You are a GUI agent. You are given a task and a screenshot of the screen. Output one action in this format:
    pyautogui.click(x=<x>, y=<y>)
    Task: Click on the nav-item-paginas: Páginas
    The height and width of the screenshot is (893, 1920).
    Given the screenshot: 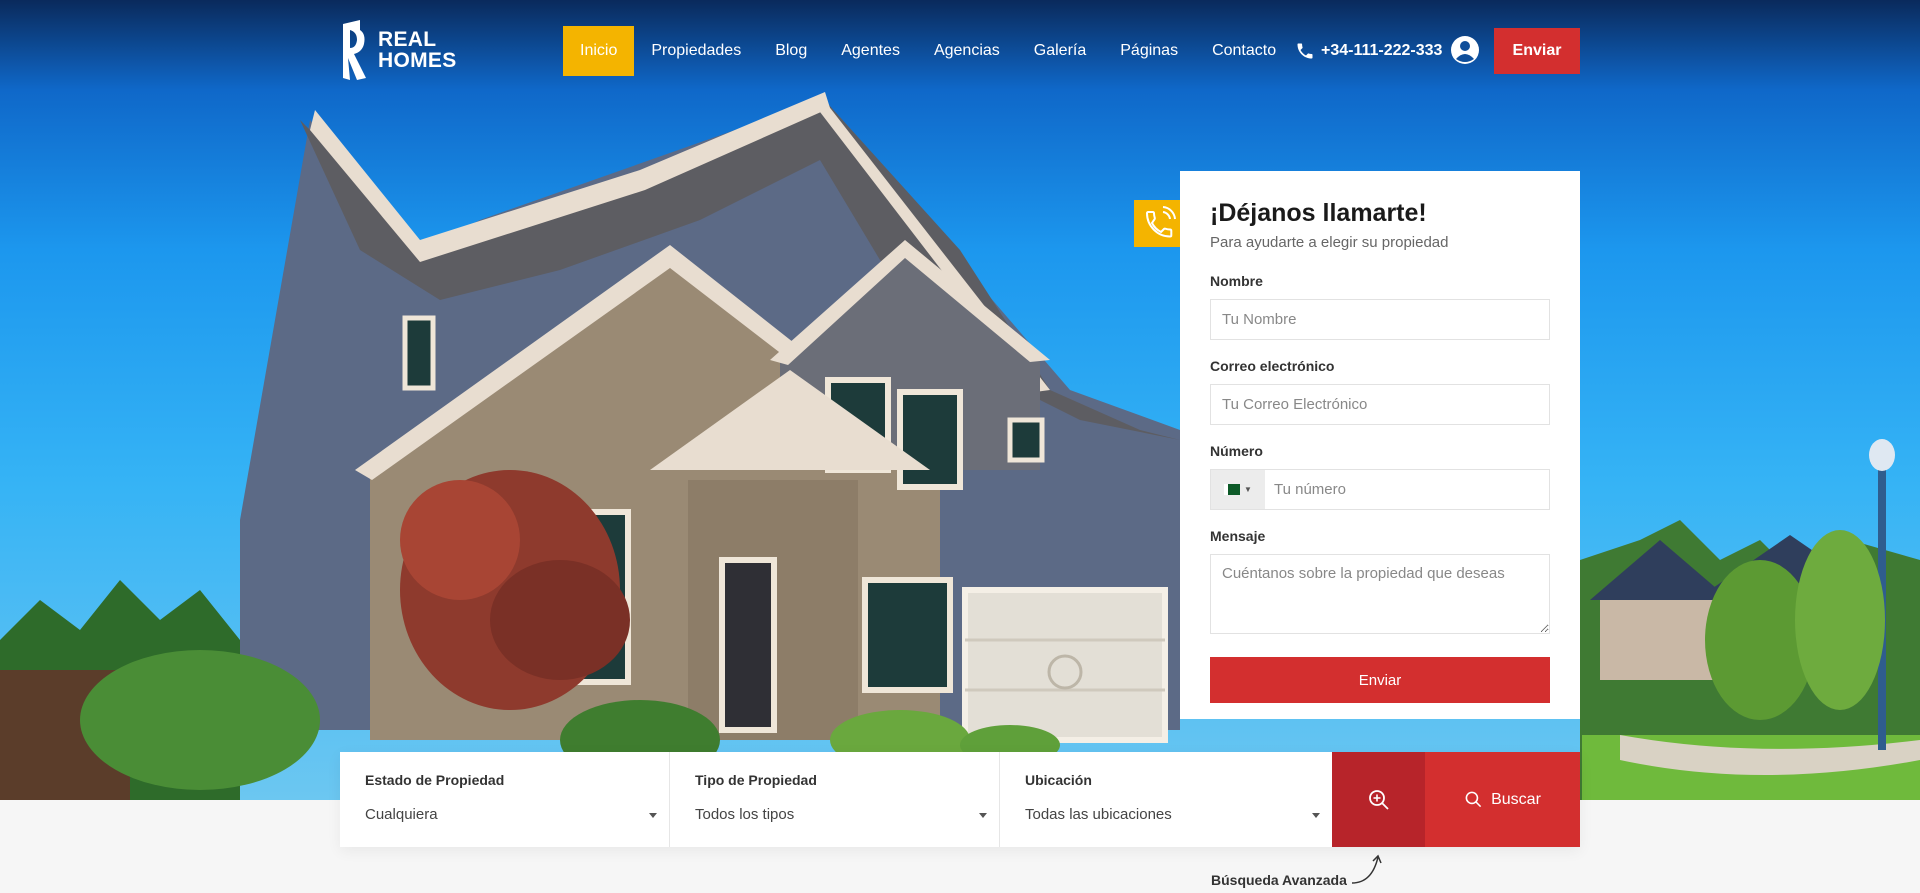 What is the action you would take?
    pyautogui.click(x=1149, y=51)
    